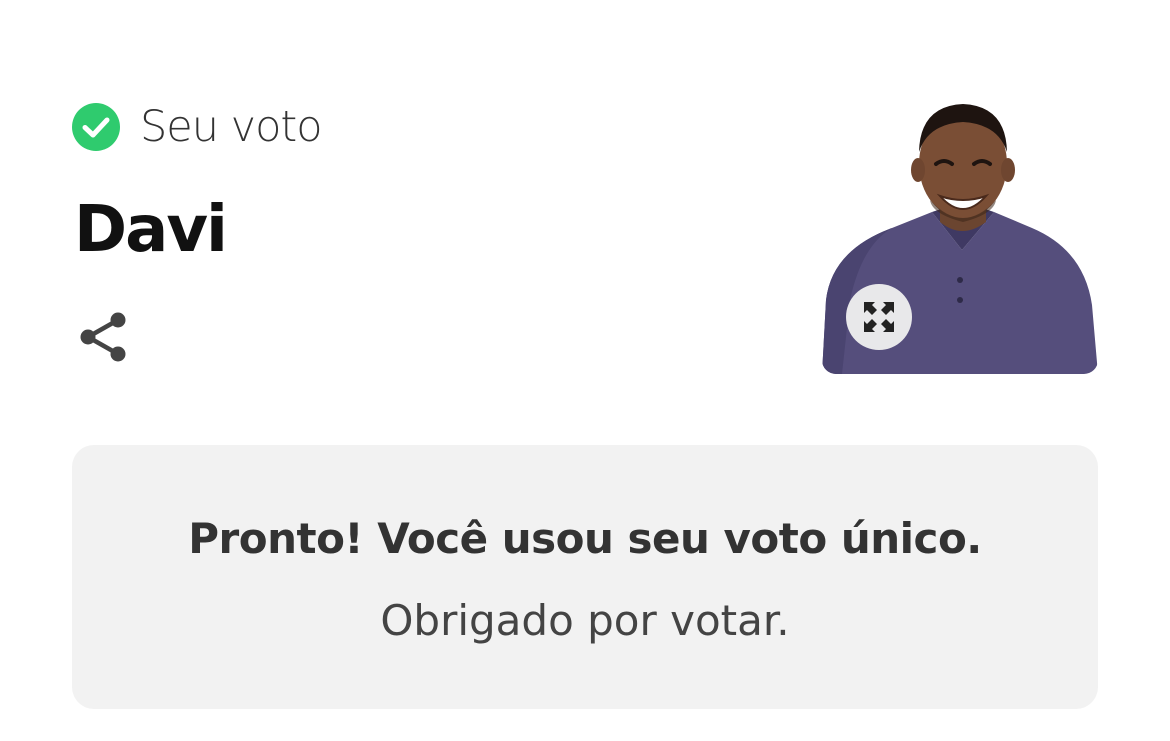 This screenshot has width=1170, height=741. I want to click on candidate-name: Davi, so click(151, 230).